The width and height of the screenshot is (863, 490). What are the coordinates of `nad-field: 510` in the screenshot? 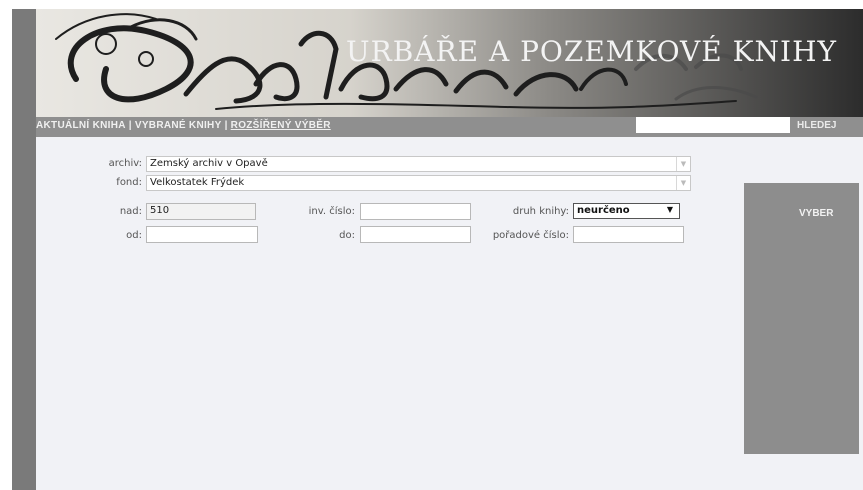 It's located at (201, 211).